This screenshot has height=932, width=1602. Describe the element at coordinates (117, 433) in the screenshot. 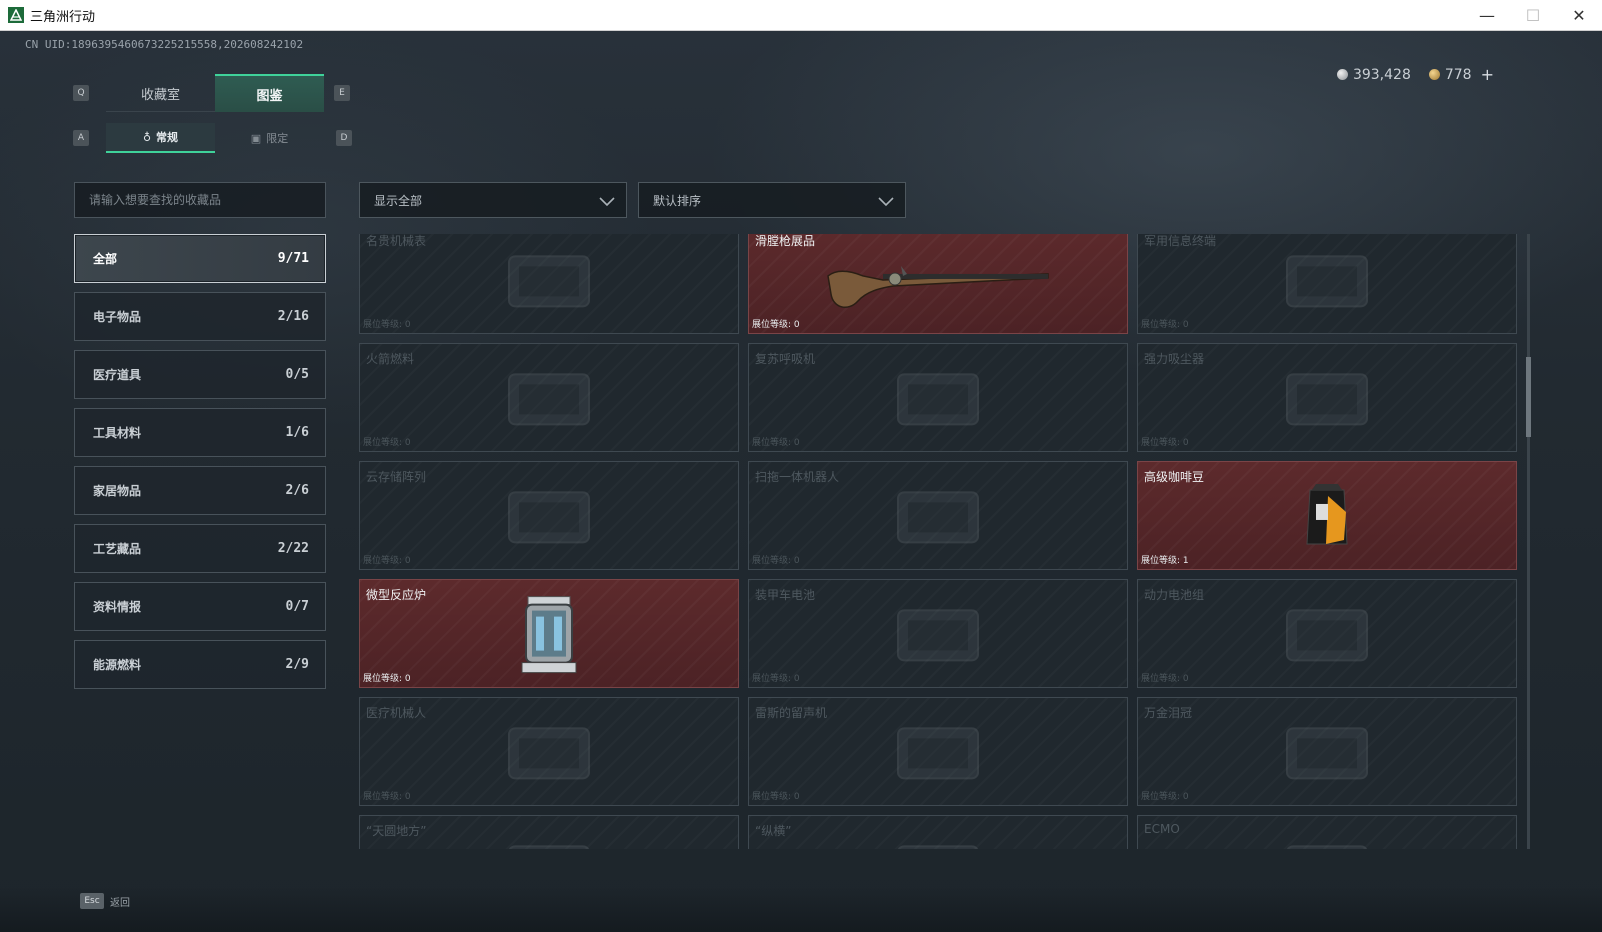

I see `category-label: 工具材料` at that location.